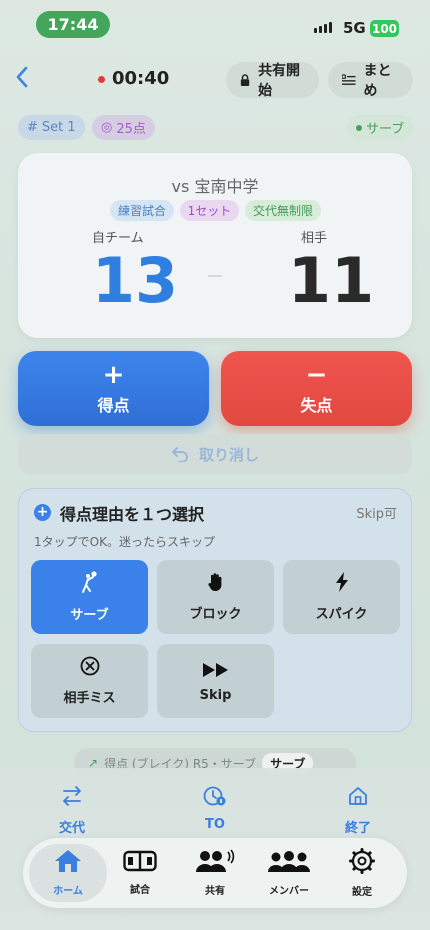 This screenshot has width=430, height=930. What do you see at coordinates (215, 614) in the screenshot?
I see `reason-block-label: ブロック` at bounding box center [215, 614].